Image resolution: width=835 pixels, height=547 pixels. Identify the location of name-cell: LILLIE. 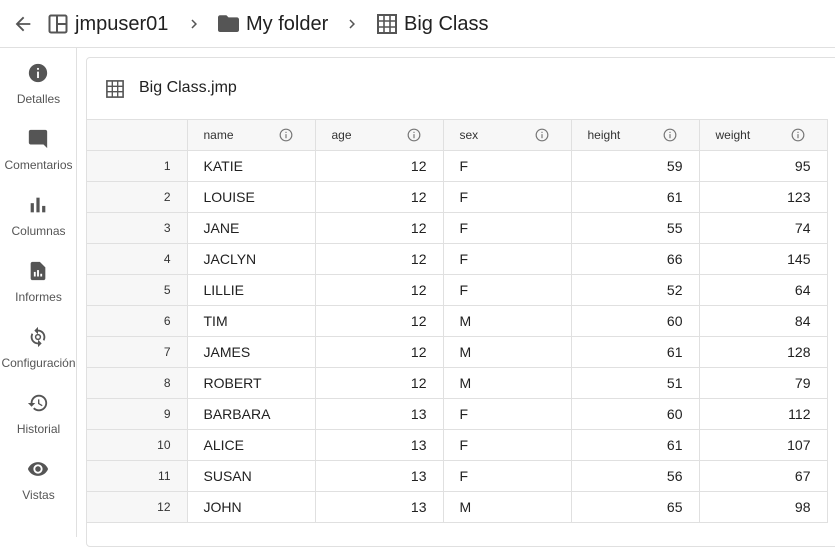
(251, 290).